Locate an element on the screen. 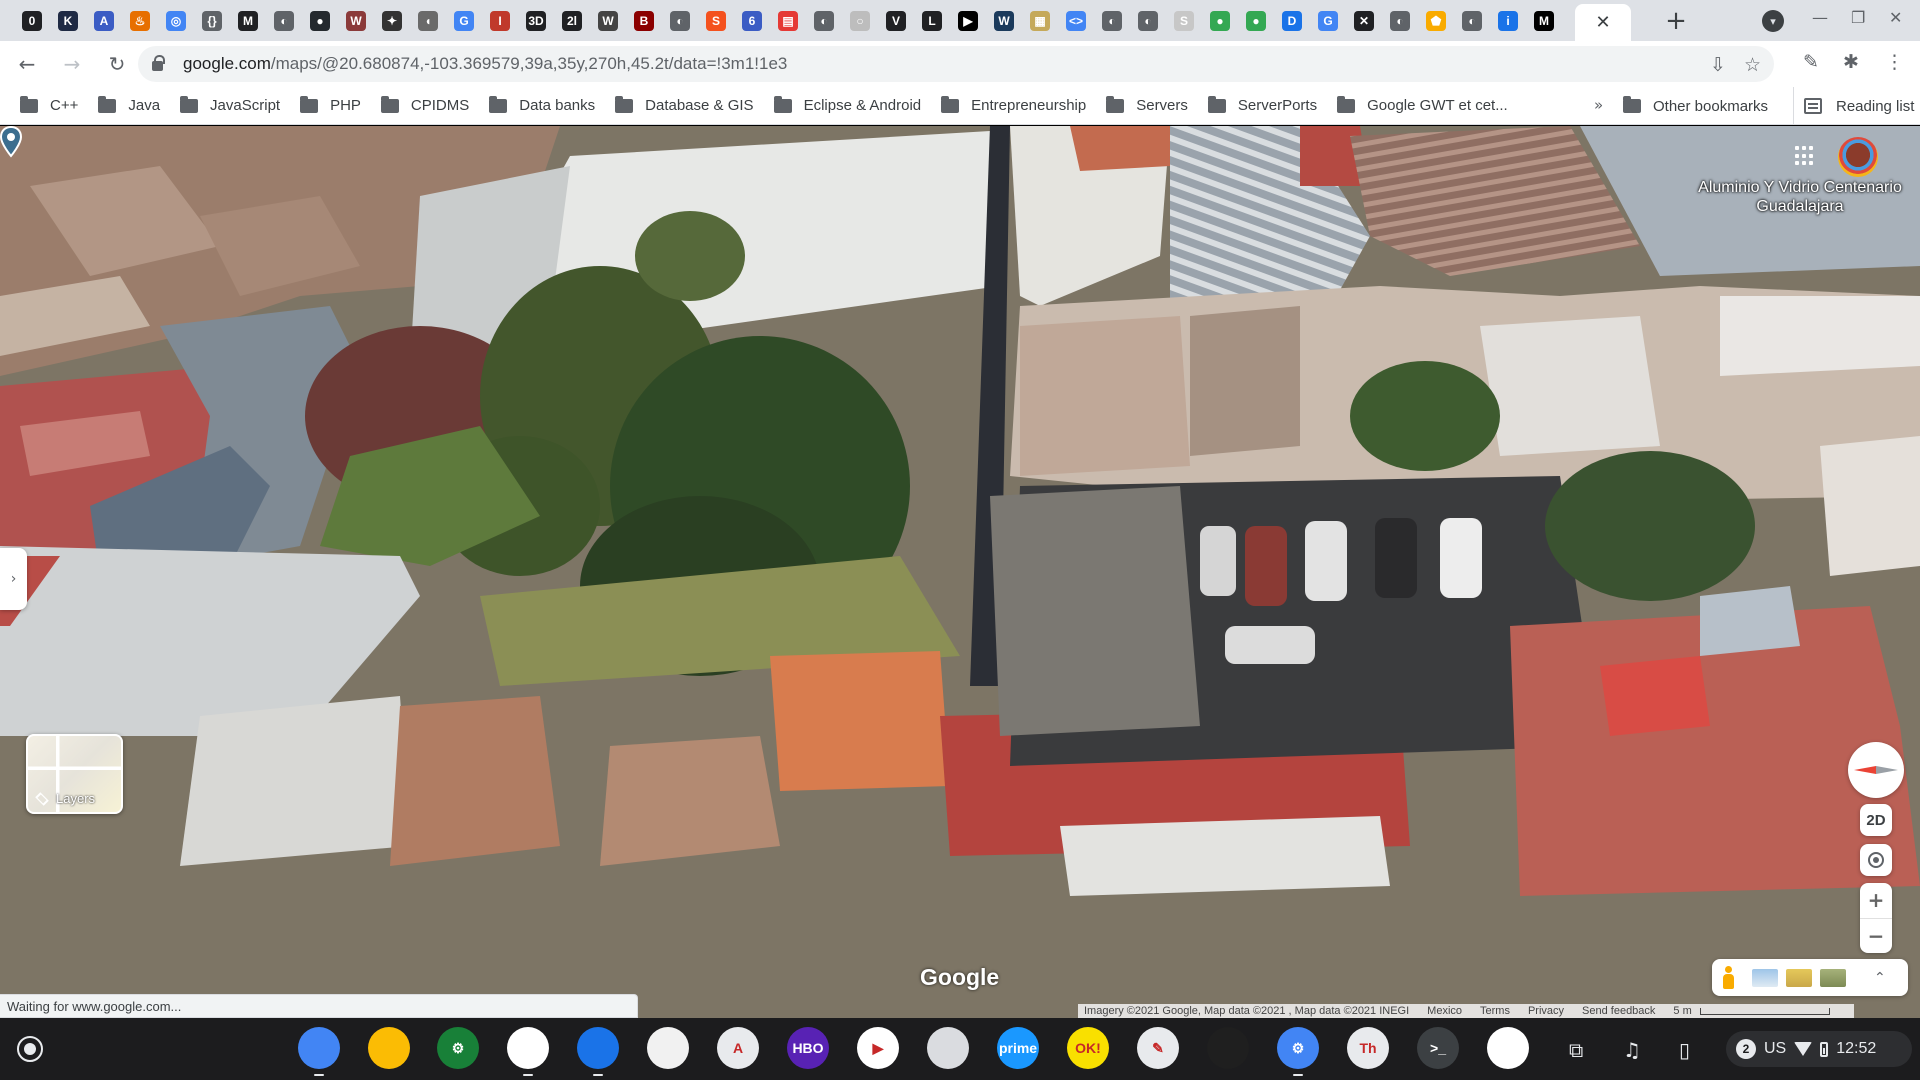  pinned-tab: W is located at coordinates (608, 20).